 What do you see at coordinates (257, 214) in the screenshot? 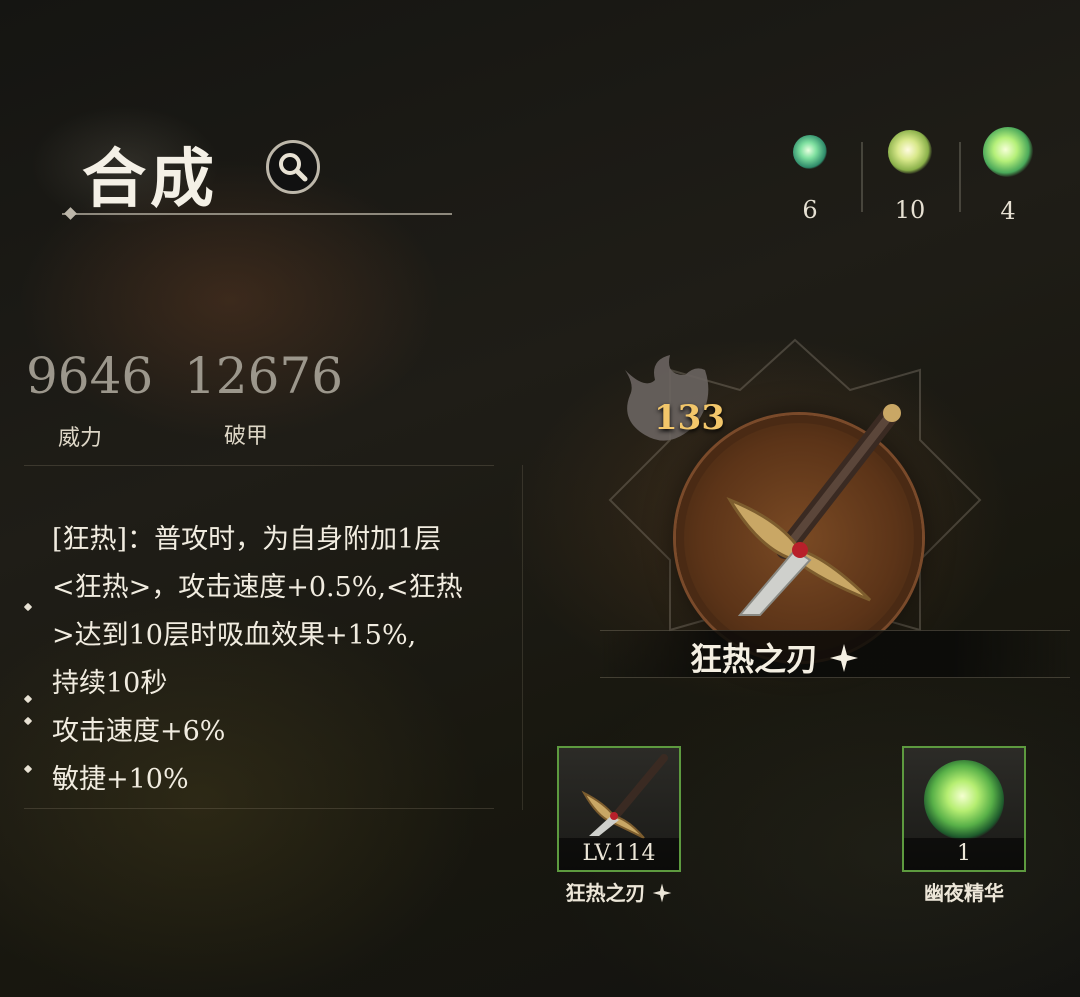
I see `title-underline` at bounding box center [257, 214].